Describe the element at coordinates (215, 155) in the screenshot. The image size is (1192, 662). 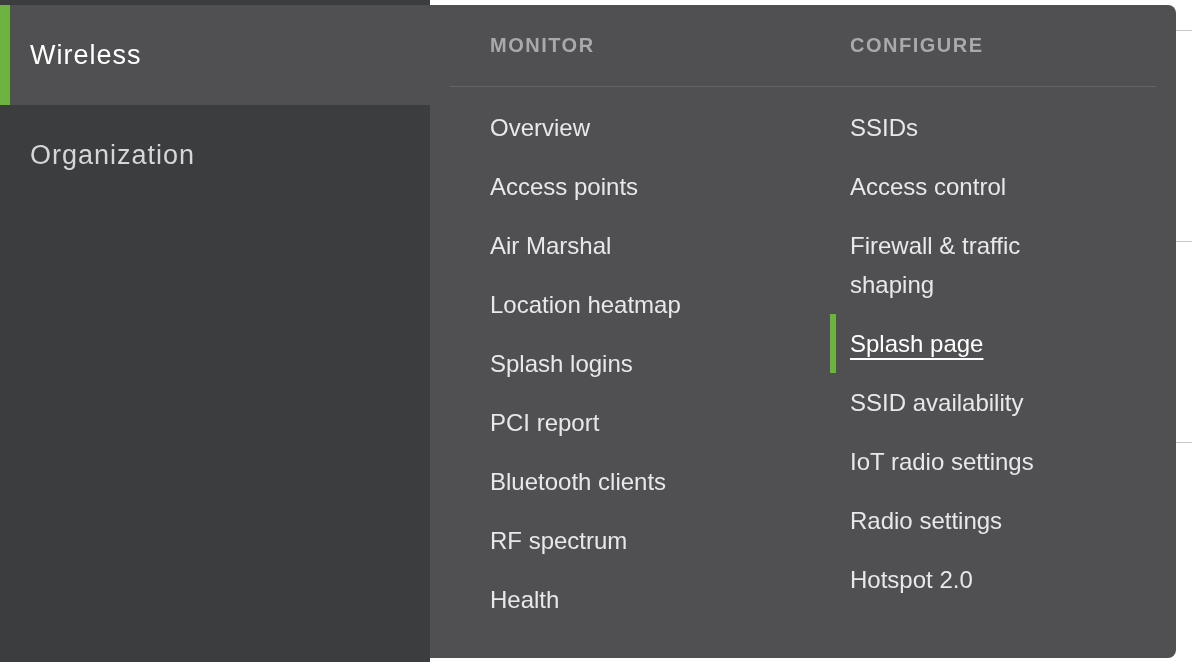
I see `sidebar-item: Organization` at that location.